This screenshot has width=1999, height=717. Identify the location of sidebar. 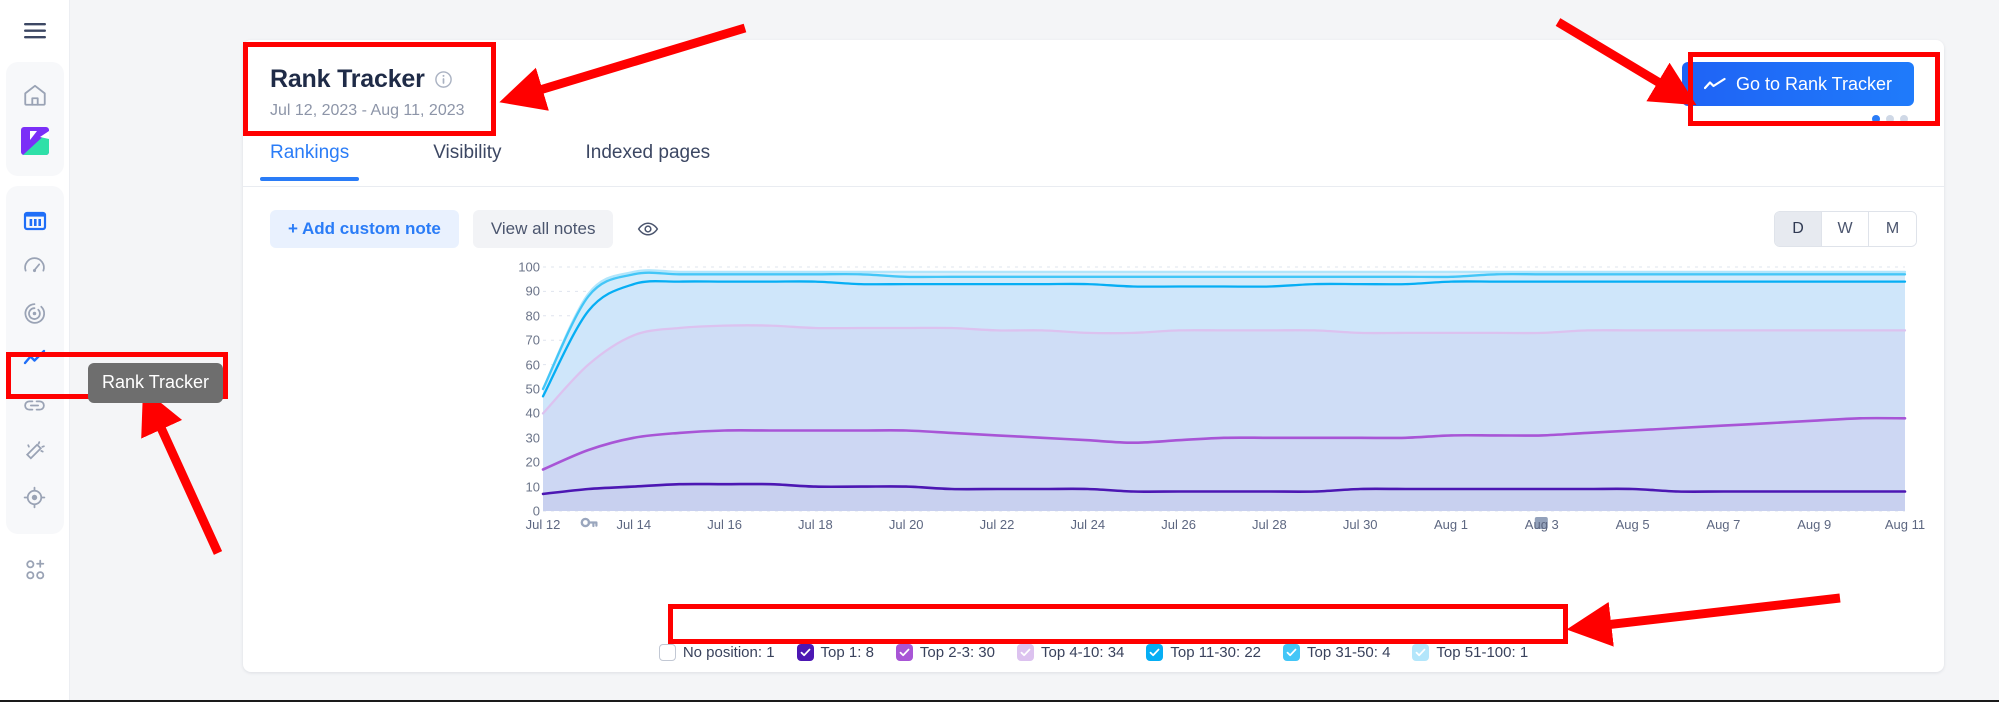
(35, 358).